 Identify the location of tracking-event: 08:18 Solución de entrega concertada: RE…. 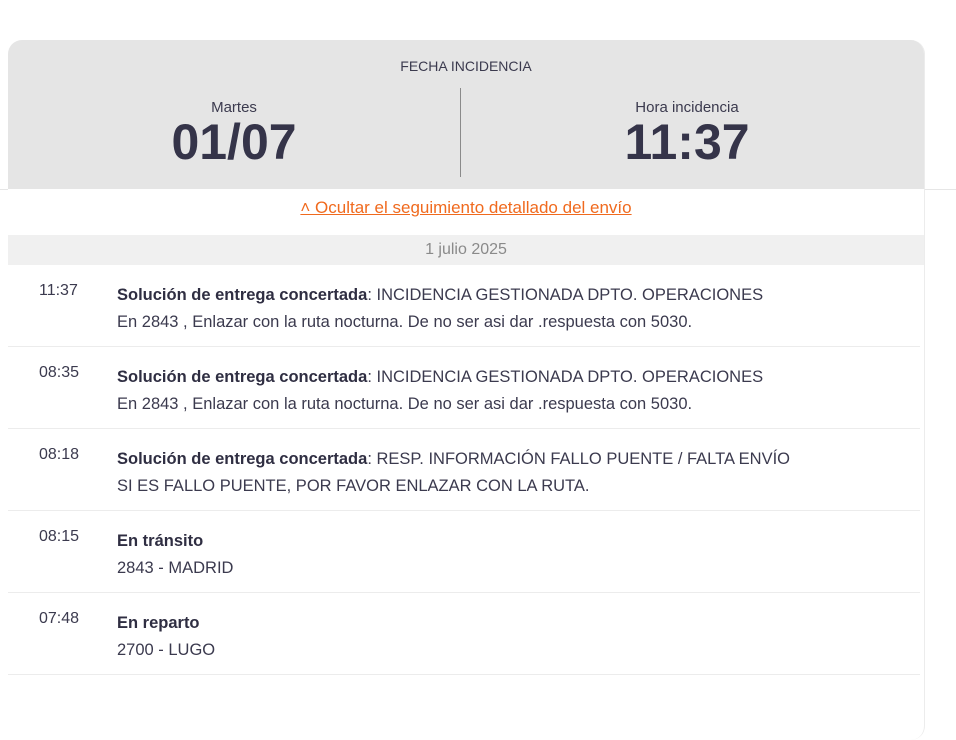
(464, 470).